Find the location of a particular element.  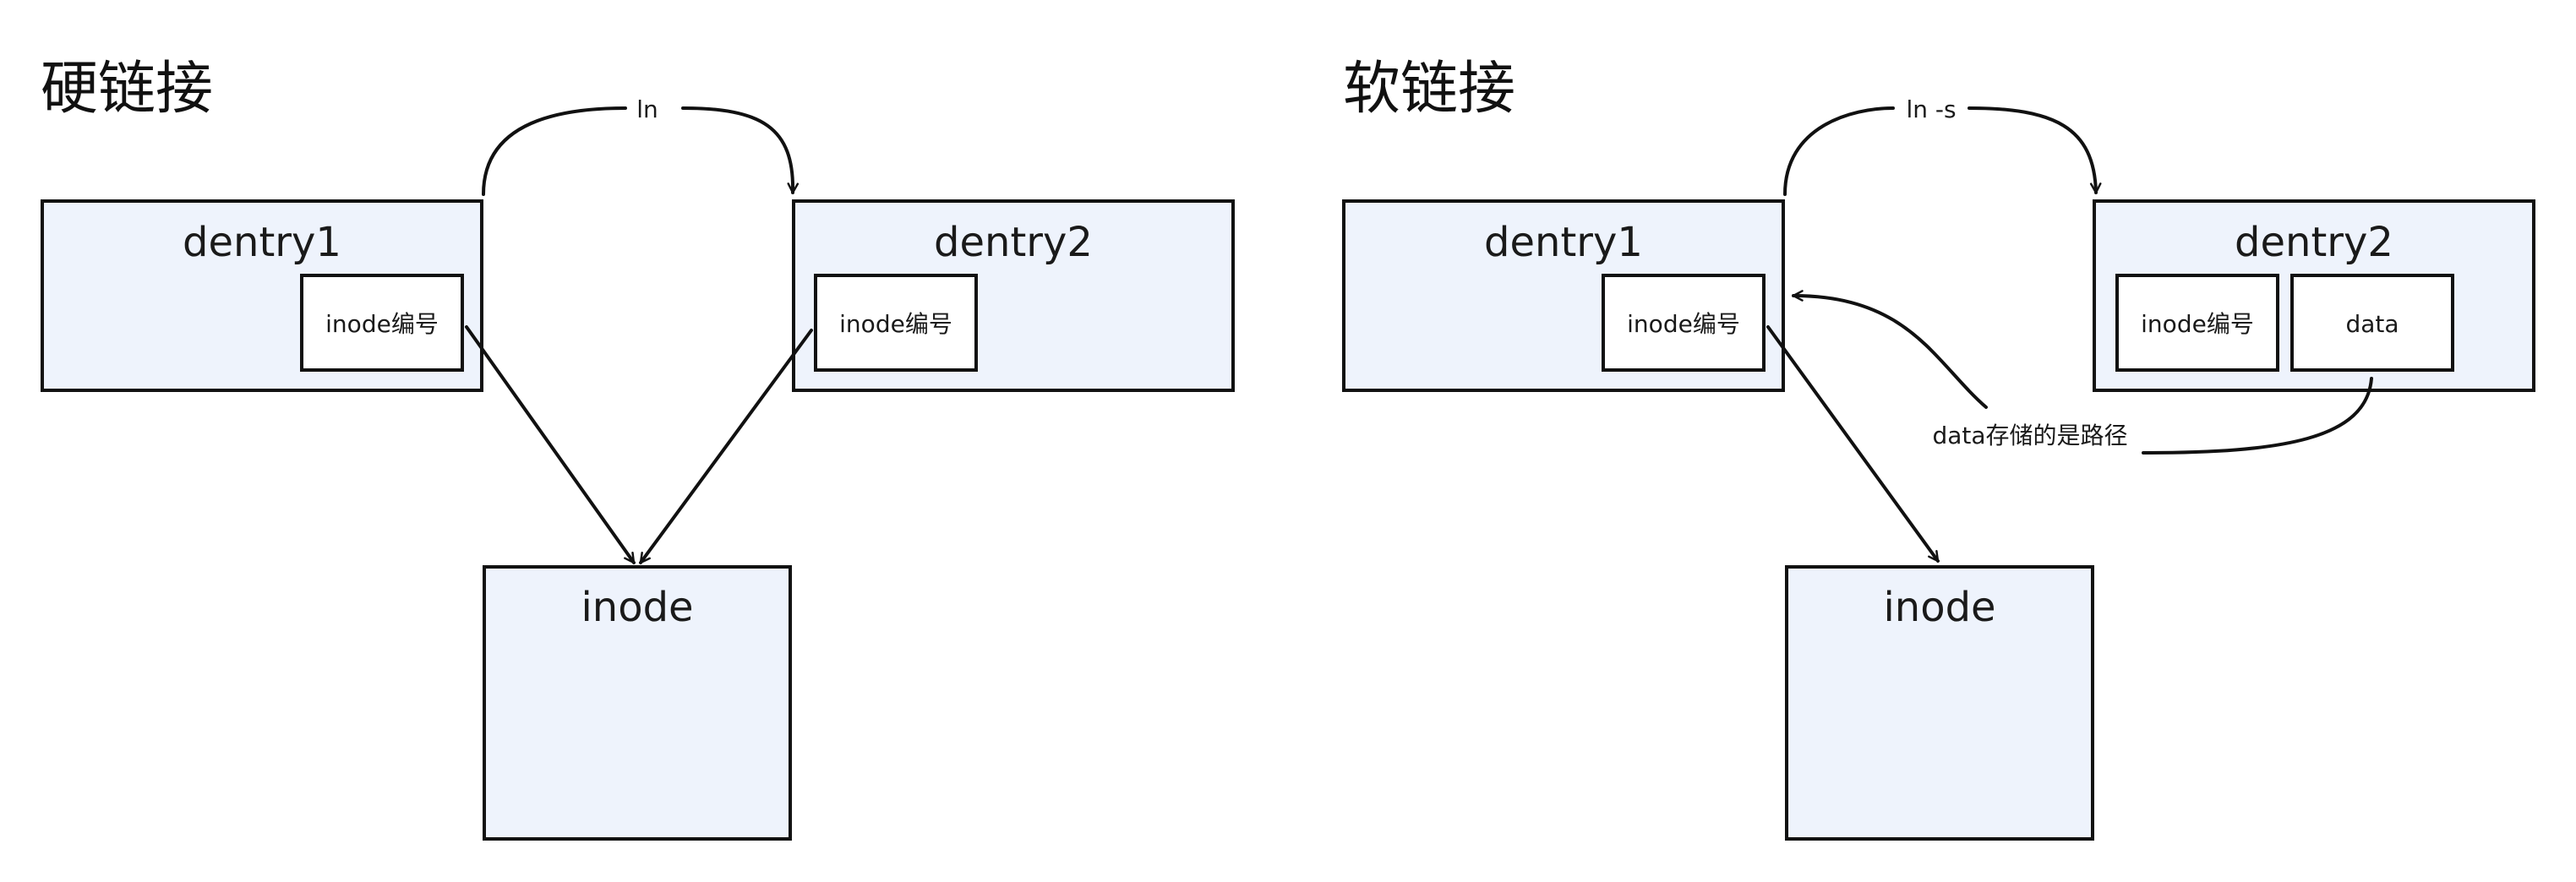

hard-dentry2-inode-field-label: inode编号 is located at coordinates (895, 324).